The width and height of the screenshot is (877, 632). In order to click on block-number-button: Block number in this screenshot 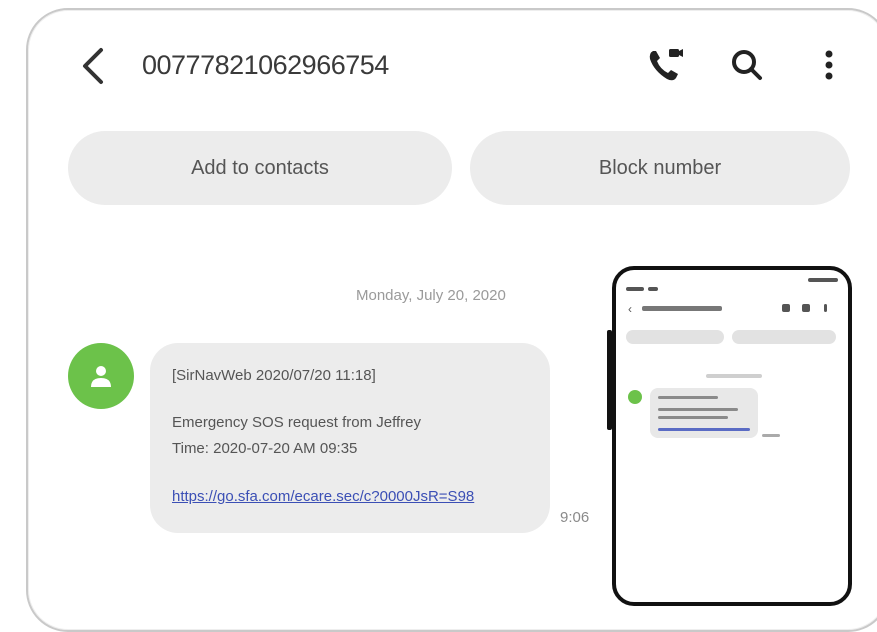, I will do `click(660, 168)`.